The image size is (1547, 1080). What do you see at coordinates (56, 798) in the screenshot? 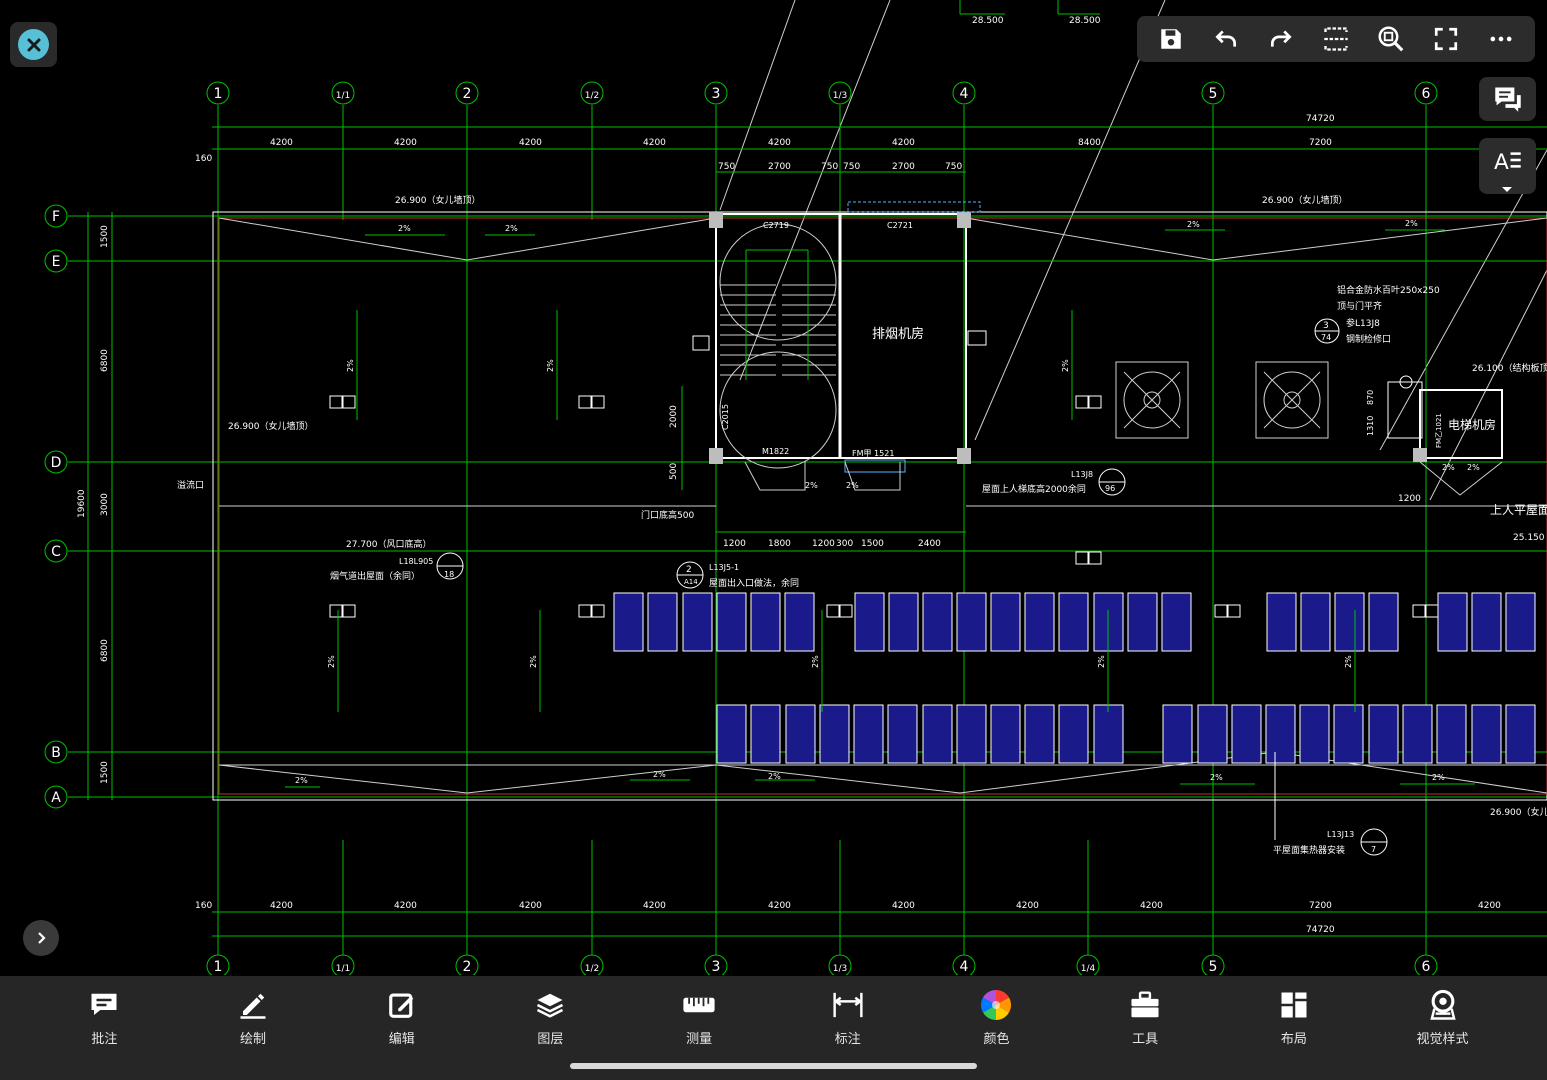
I see `grid-bubble-label: A` at bounding box center [56, 798].